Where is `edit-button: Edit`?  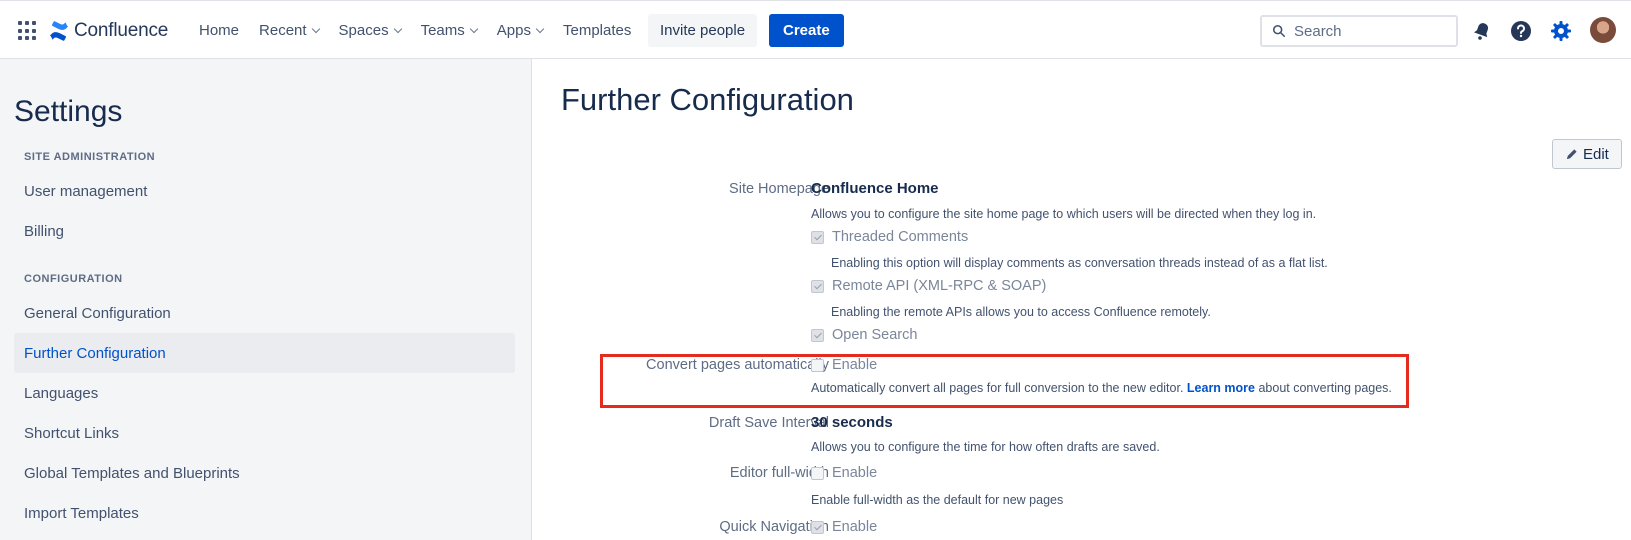
edit-button: Edit is located at coordinates (1587, 154).